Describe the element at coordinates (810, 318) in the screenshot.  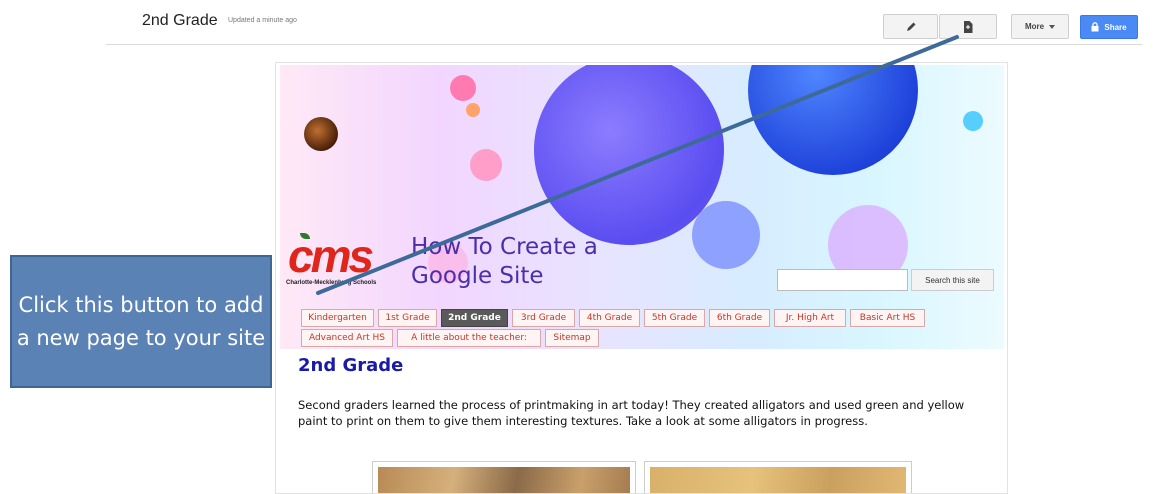
I see `tab-jr-high-art: Jr. High Art` at that location.